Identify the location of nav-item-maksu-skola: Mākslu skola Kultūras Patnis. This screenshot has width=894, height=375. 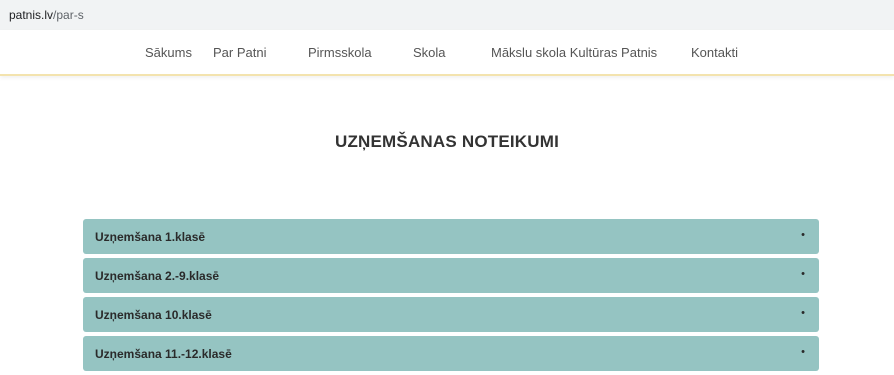
(574, 52).